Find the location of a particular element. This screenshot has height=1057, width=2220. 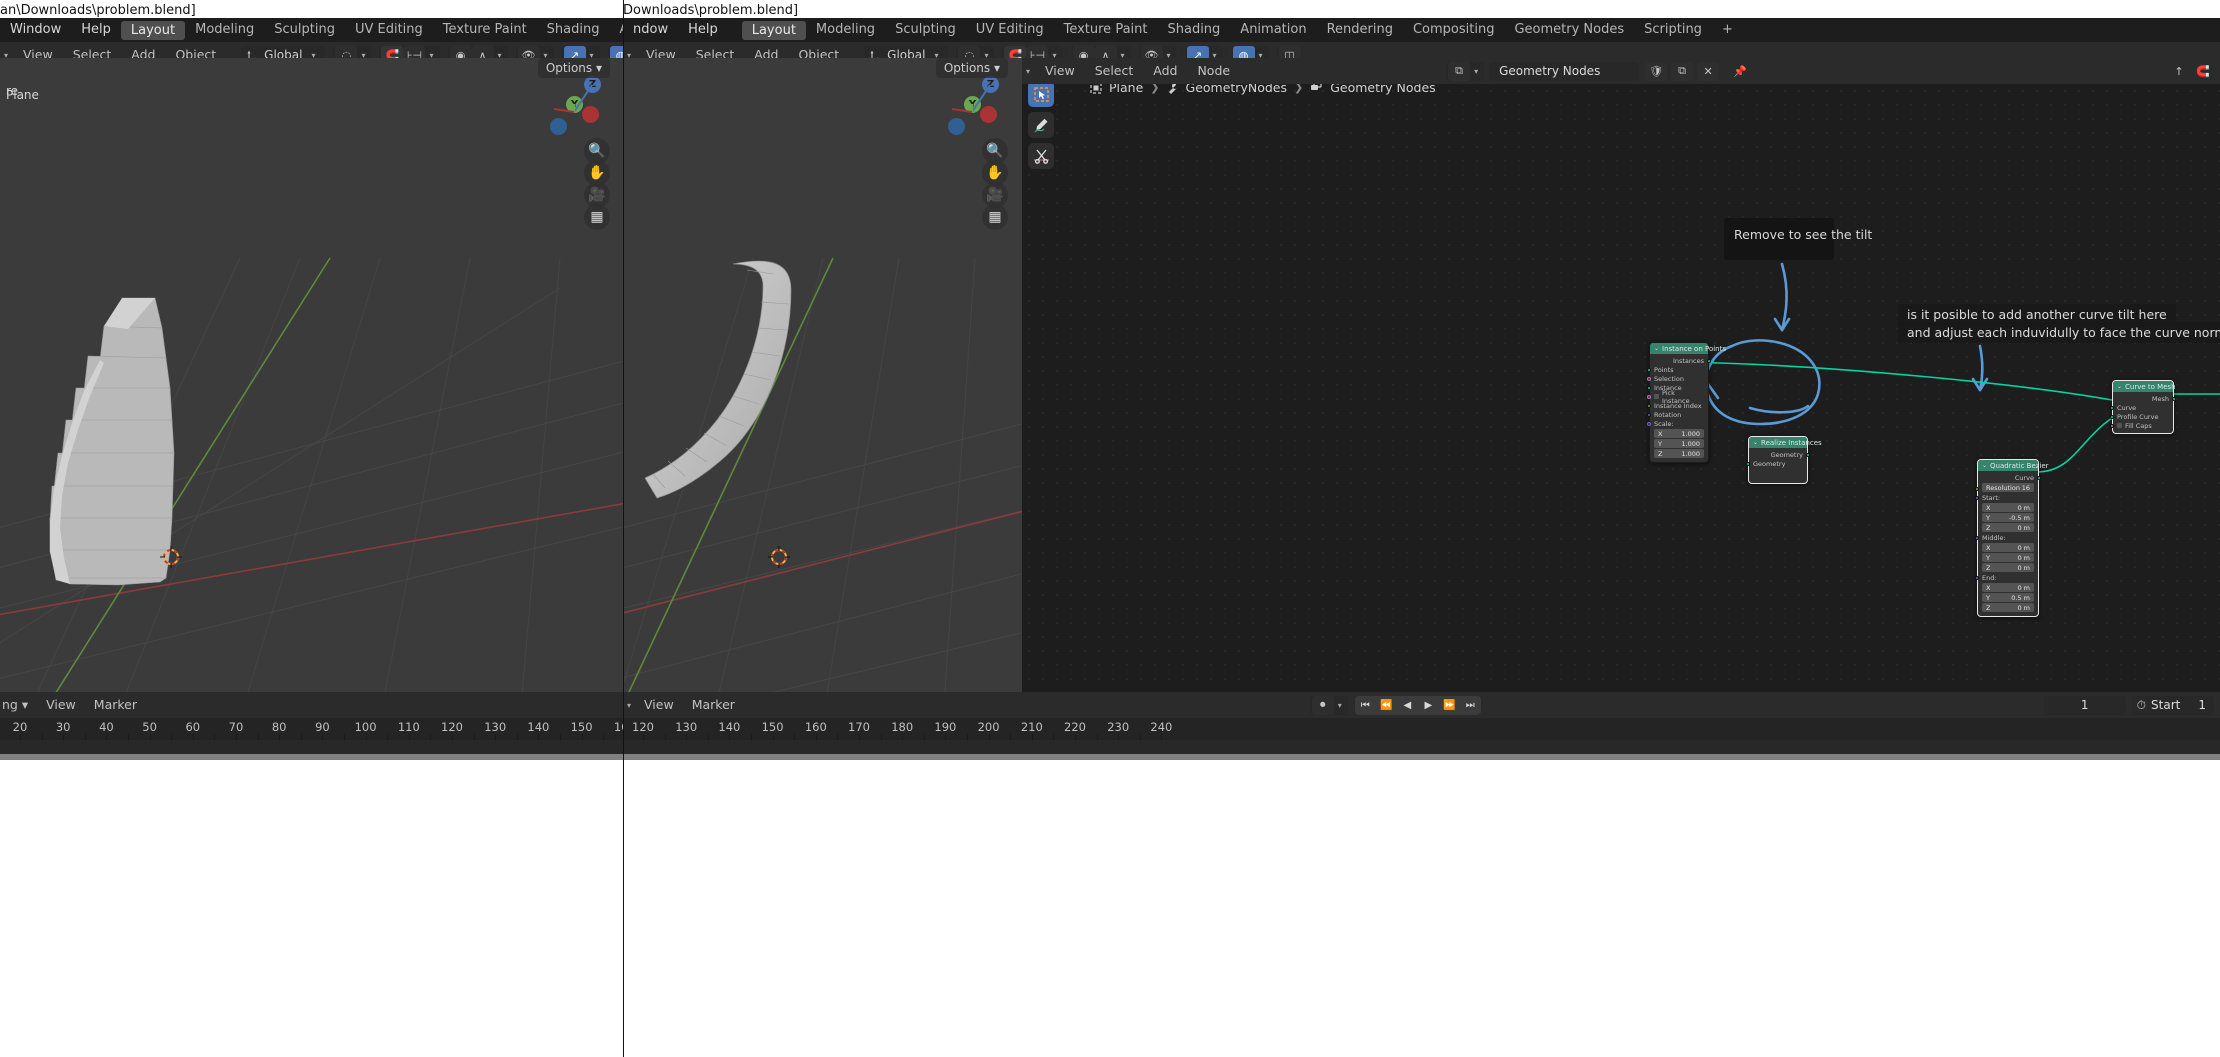

end-y-field: Y 0.5 m is located at coordinates (2008, 597).